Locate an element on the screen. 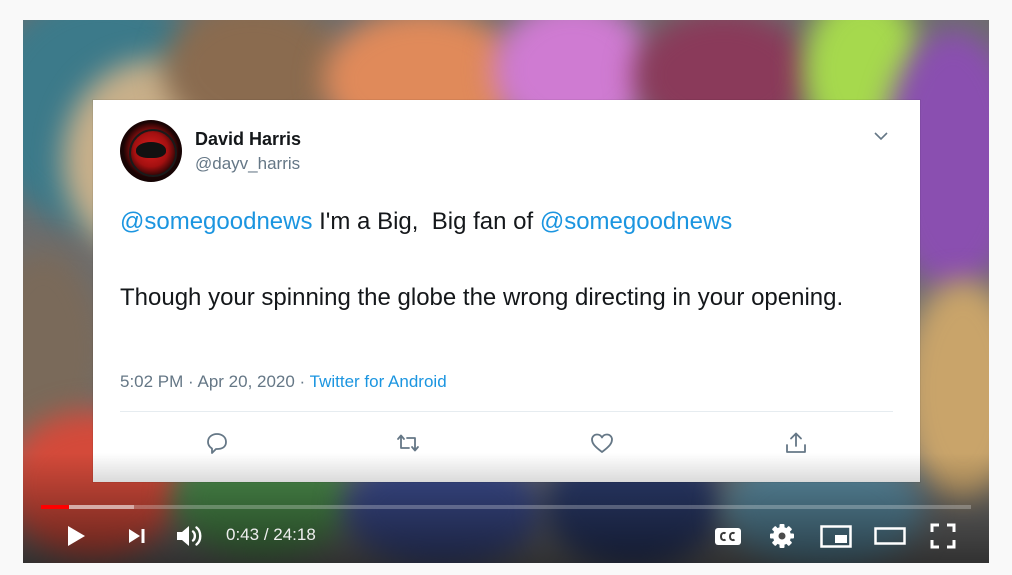 Image resolution: width=1012 pixels, height=575 pixels. current-time: 0:43 is located at coordinates (243, 534).